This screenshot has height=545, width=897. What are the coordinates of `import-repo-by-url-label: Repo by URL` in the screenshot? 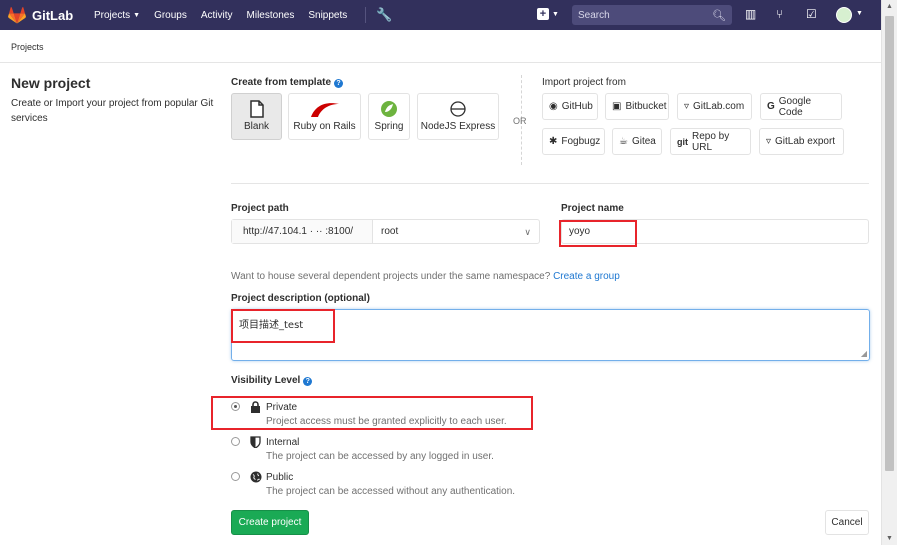 It's located at (711, 141).